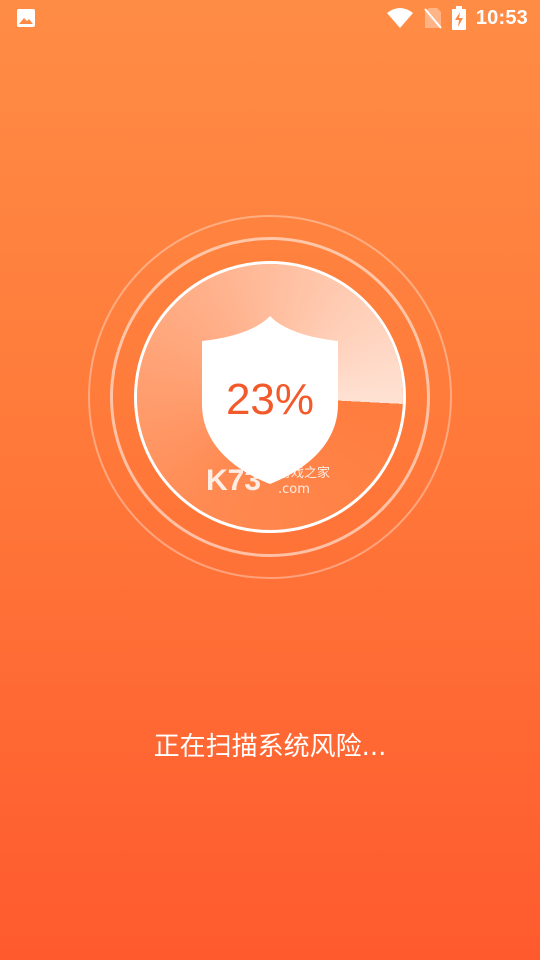 The width and height of the screenshot is (540, 960). What do you see at coordinates (26, 18) in the screenshot?
I see `image-icon` at bounding box center [26, 18].